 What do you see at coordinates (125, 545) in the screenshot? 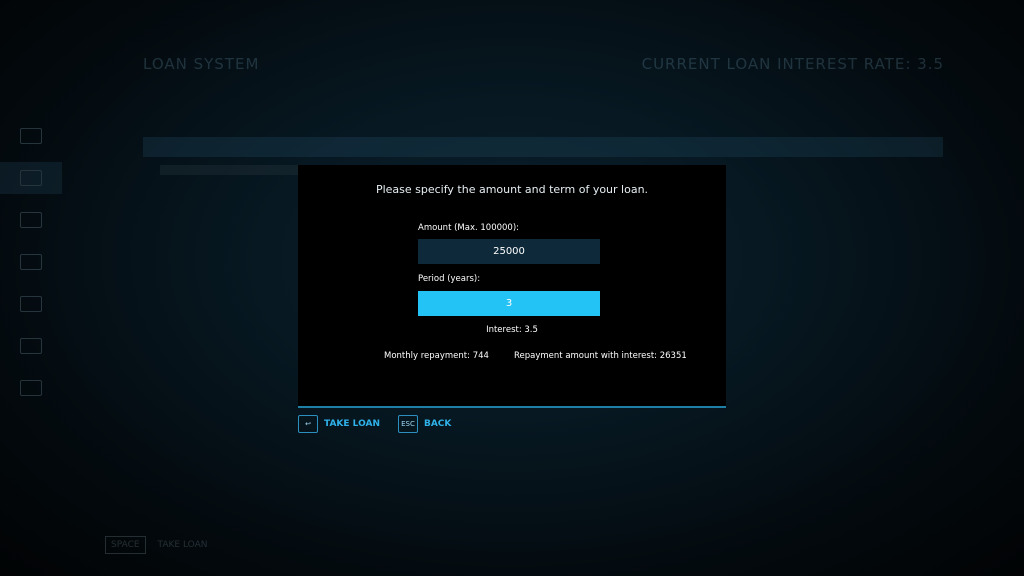
I see `space-key: SPACE` at bounding box center [125, 545].